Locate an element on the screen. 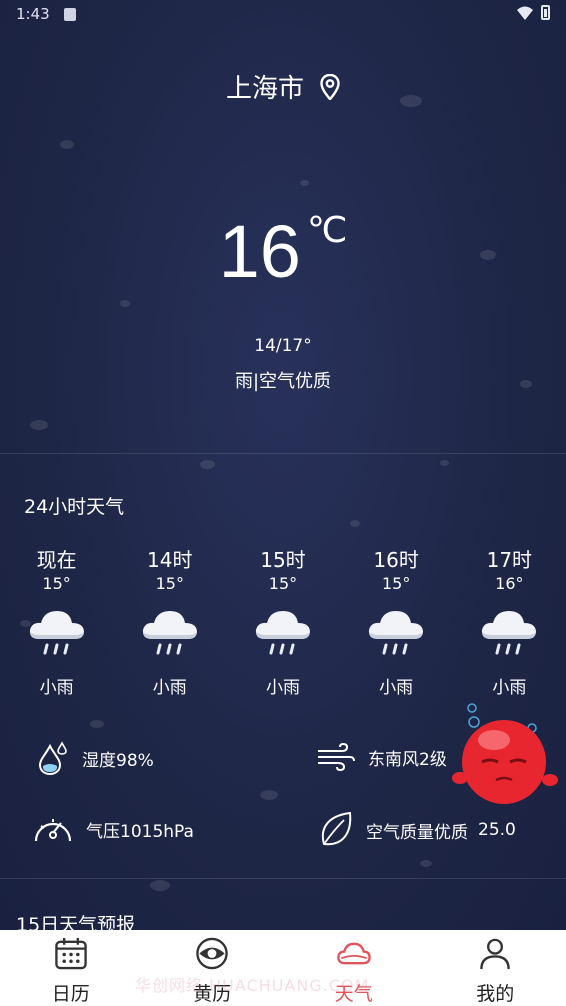 The width and height of the screenshot is (566, 1006). location-pin-icon is located at coordinates (330, 86).